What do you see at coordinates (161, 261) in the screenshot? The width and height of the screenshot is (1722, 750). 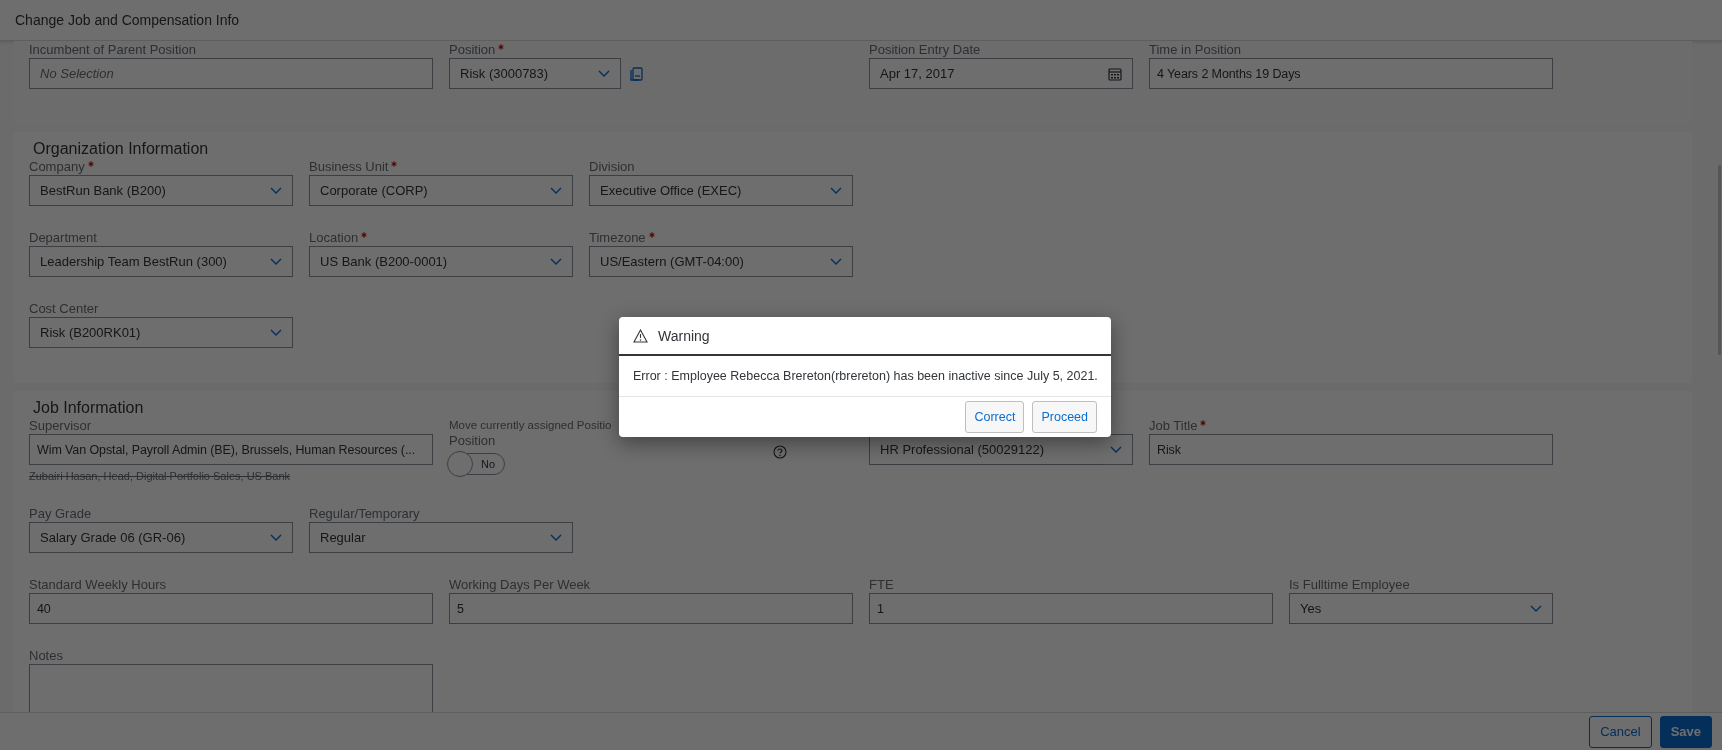 I see `select-field: Leadership Team BestRun (300)` at bounding box center [161, 261].